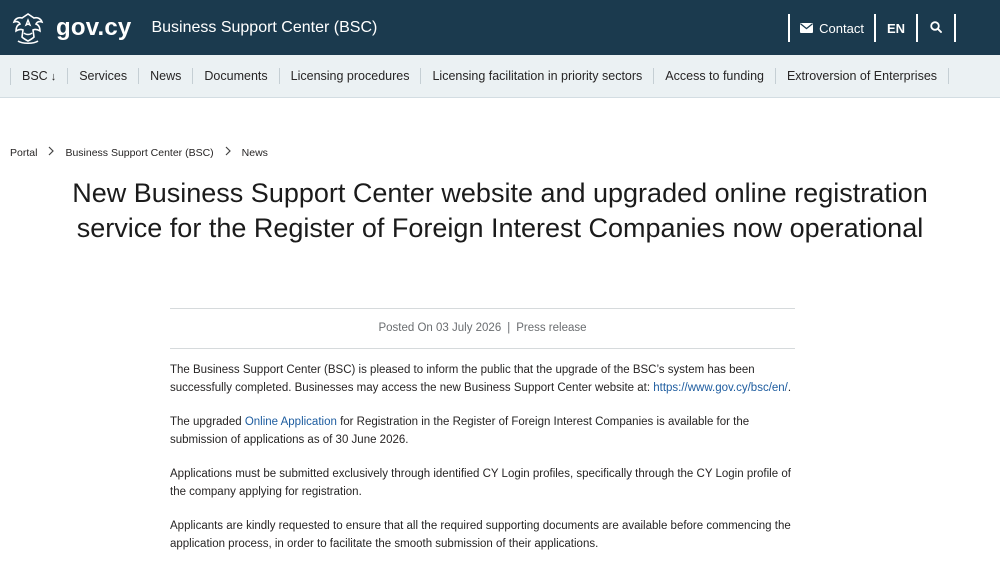 The image size is (1000, 579). Describe the element at coordinates (714, 76) in the screenshot. I see `nav-item-access-to-funding: Access to funding` at that location.